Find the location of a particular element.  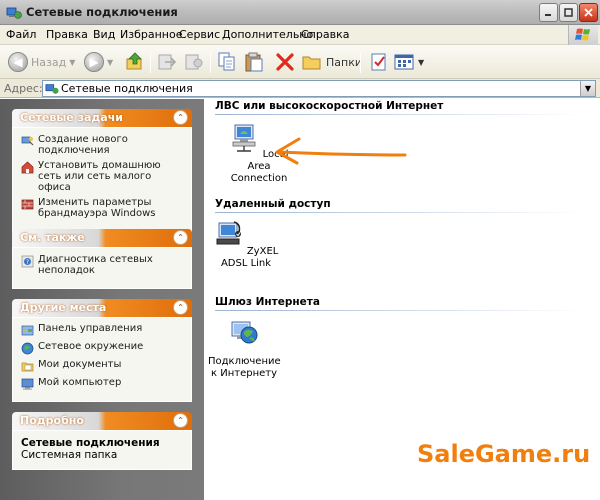

panel-title: Сетевые задачи is located at coordinates (71, 117).